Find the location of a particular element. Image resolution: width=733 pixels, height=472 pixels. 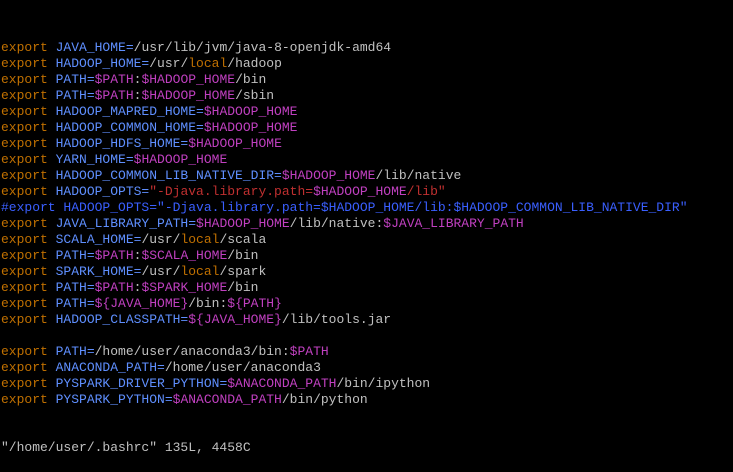

code-token-txt: /scala is located at coordinates (243, 239).